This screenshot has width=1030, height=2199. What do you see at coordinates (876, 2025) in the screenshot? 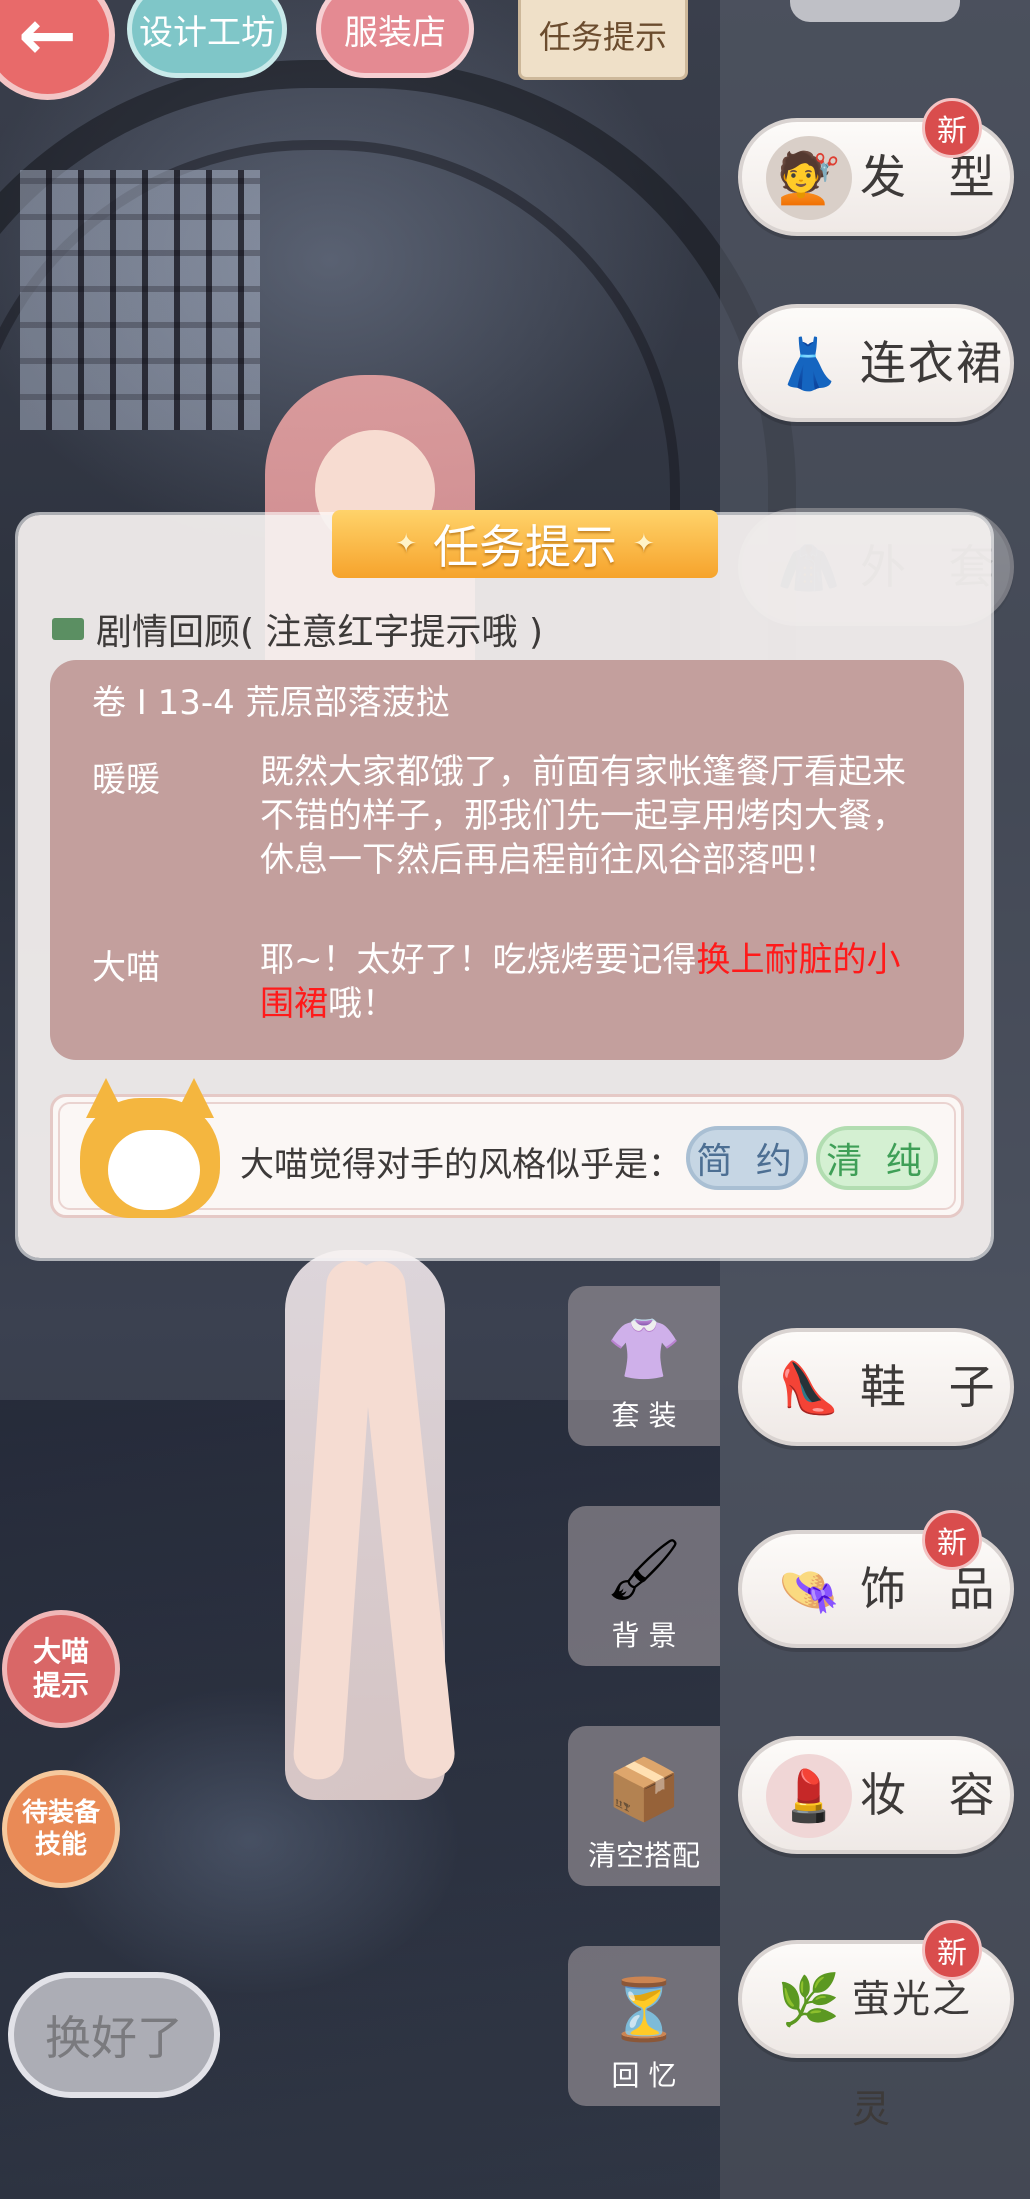
I see `category-firefly-spirit: 🌿 萤光之灵 新` at bounding box center [876, 2025].